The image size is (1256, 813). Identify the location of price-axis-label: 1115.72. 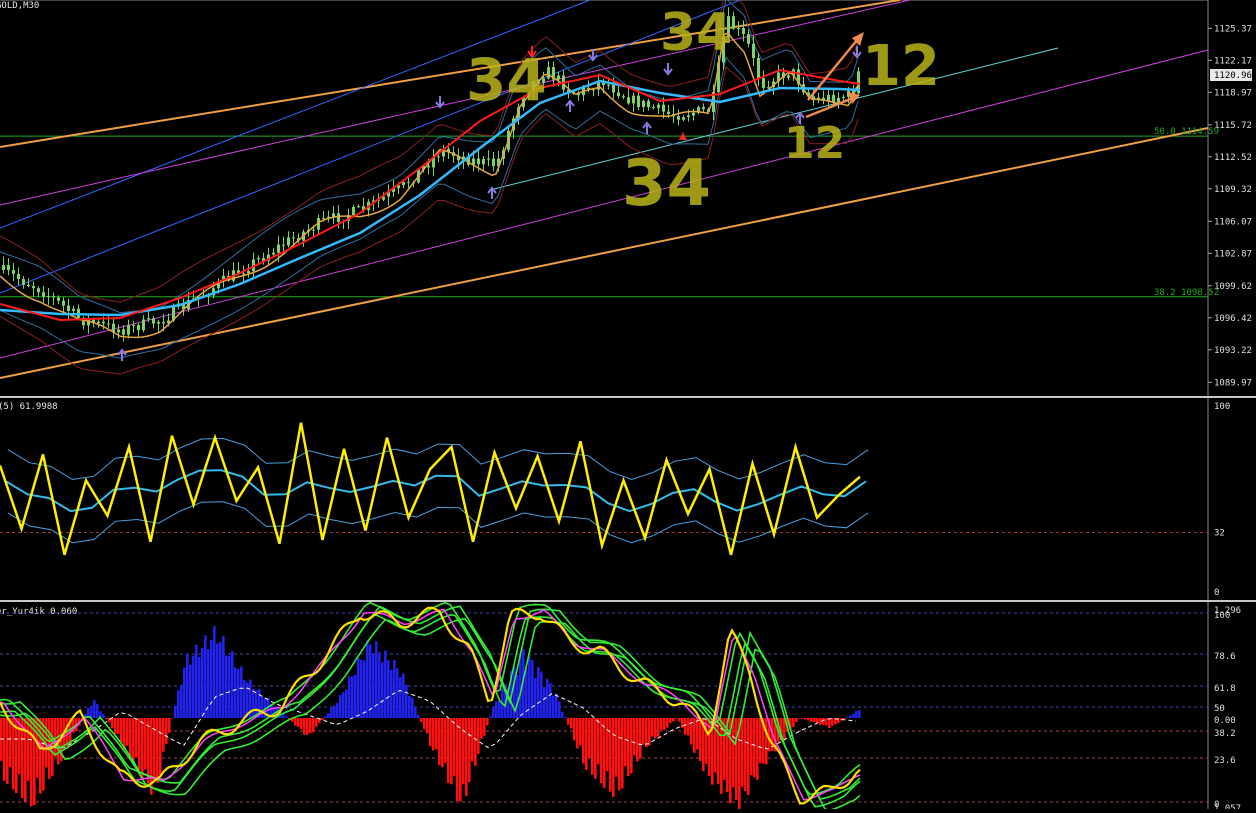
(1233, 126).